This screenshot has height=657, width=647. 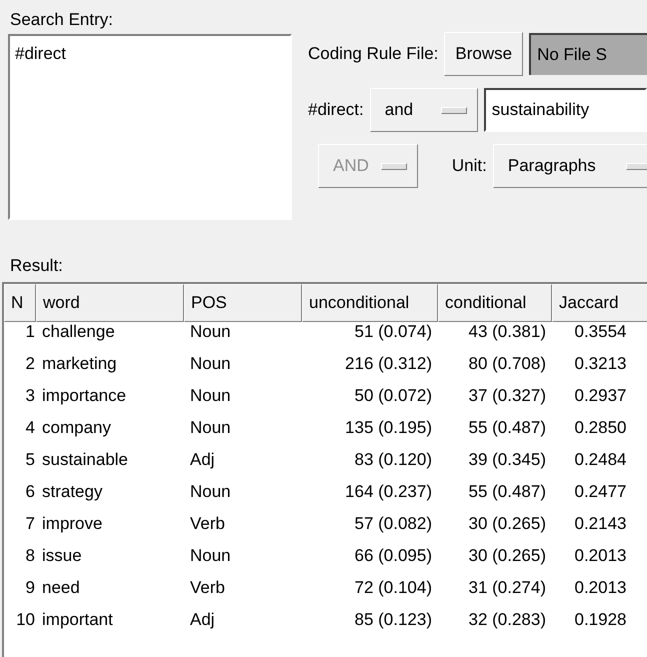 What do you see at coordinates (72, 524) in the screenshot?
I see `table-cell-text: improve` at bounding box center [72, 524].